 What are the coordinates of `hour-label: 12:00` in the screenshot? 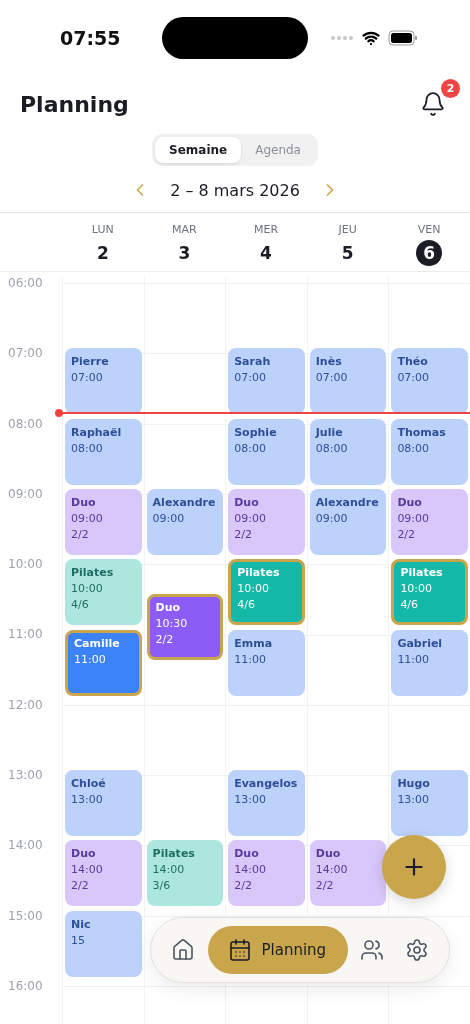 It's located at (25, 704).